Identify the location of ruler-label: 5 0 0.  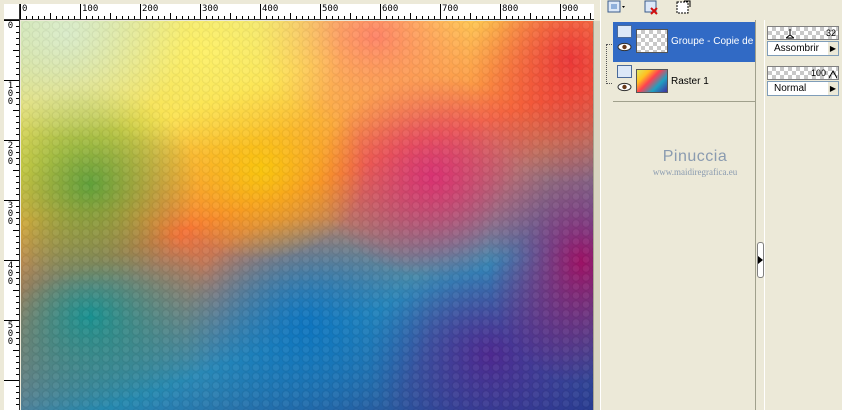
(10, 334).